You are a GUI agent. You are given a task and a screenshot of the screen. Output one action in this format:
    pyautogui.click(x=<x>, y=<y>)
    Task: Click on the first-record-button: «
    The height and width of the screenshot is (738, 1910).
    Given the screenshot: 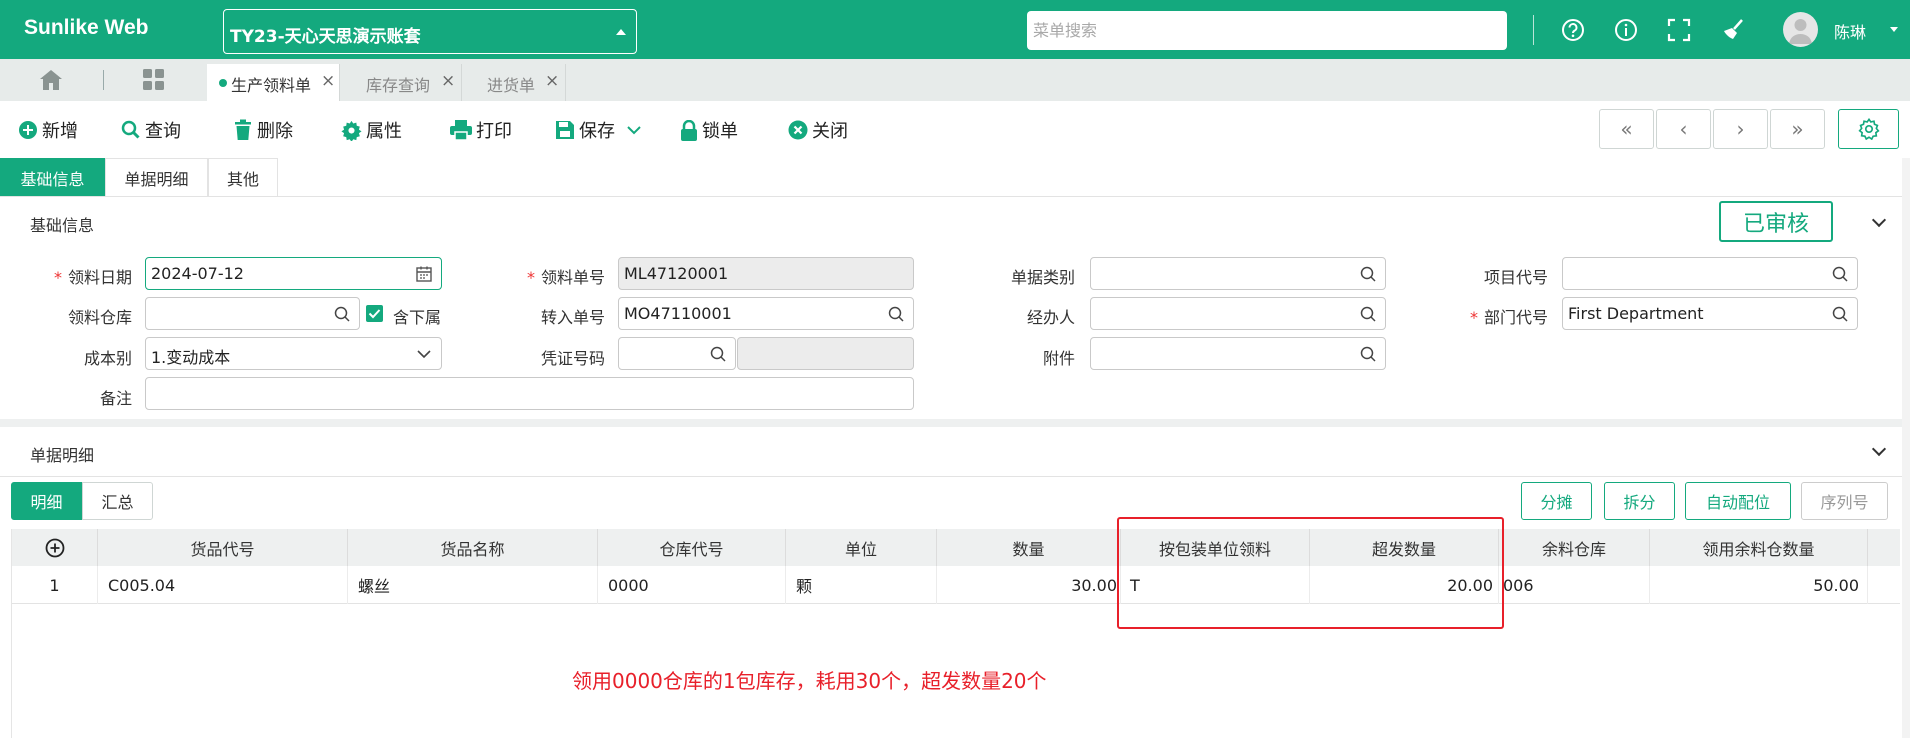 What is the action you would take?
    pyautogui.click(x=1626, y=129)
    